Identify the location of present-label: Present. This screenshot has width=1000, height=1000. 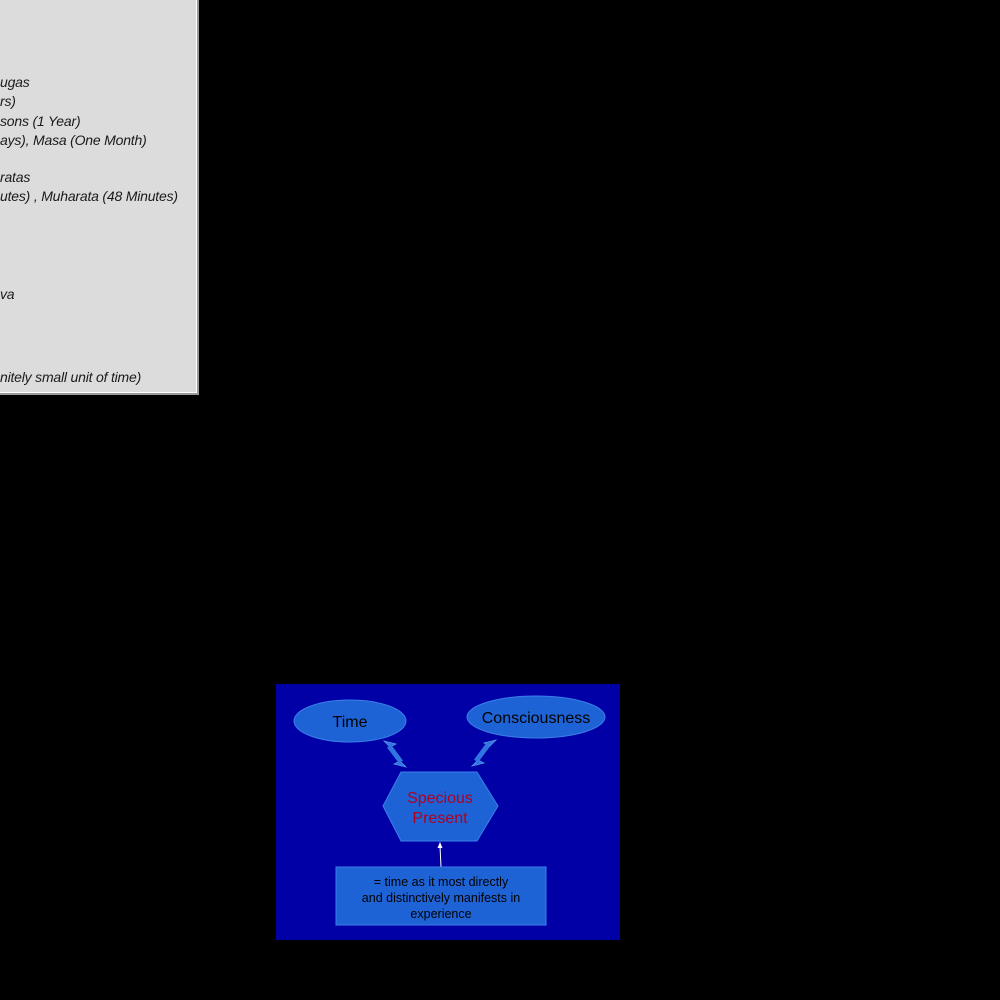
(440, 818).